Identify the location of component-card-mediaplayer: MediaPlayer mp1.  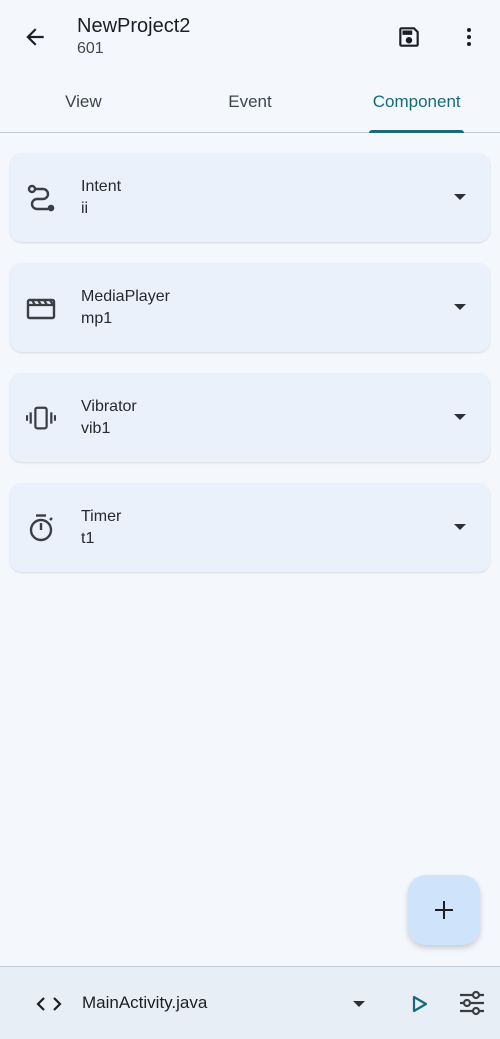
(250, 307).